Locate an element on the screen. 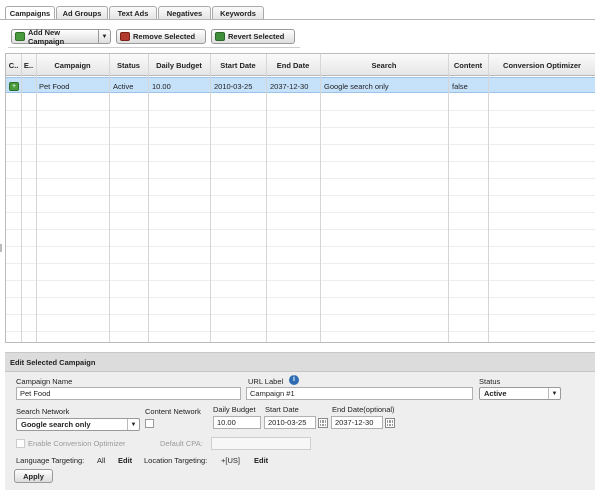  panel-title: Edit Selected Campaign is located at coordinates (300, 362).